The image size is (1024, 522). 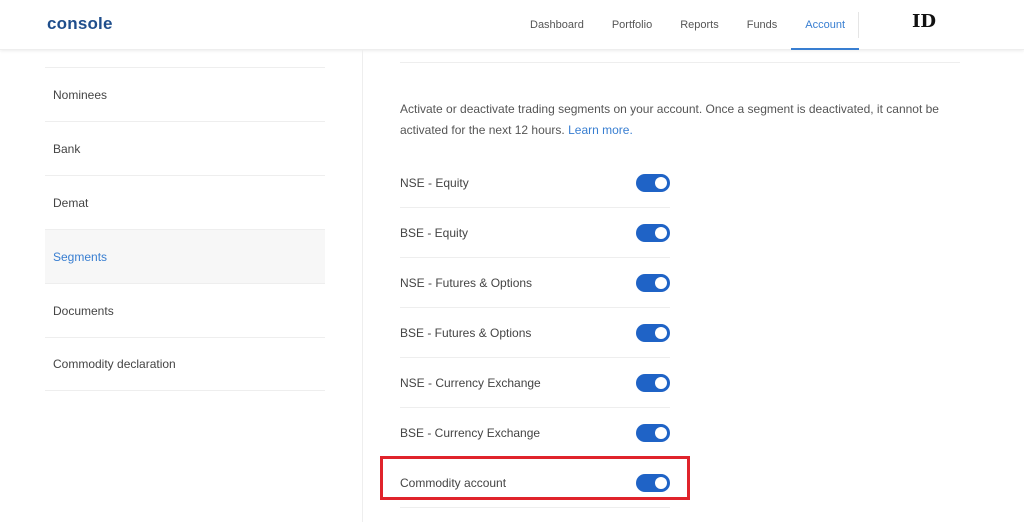 What do you see at coordinates (185, 202) in the screenshot?
I see `sidebar-item-demat: Demat` at bounding box center [185, 202].